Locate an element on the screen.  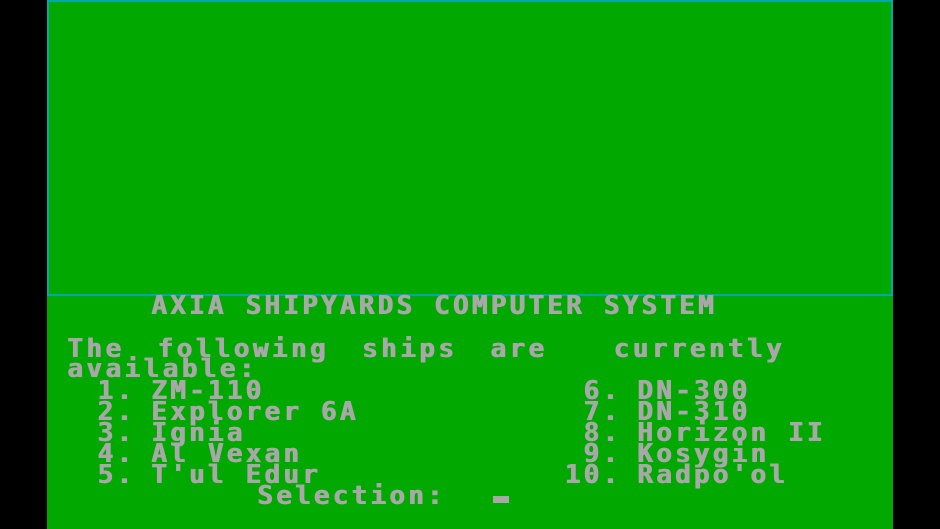
ship-option-number: 10. is located at coordinates (592, 475).